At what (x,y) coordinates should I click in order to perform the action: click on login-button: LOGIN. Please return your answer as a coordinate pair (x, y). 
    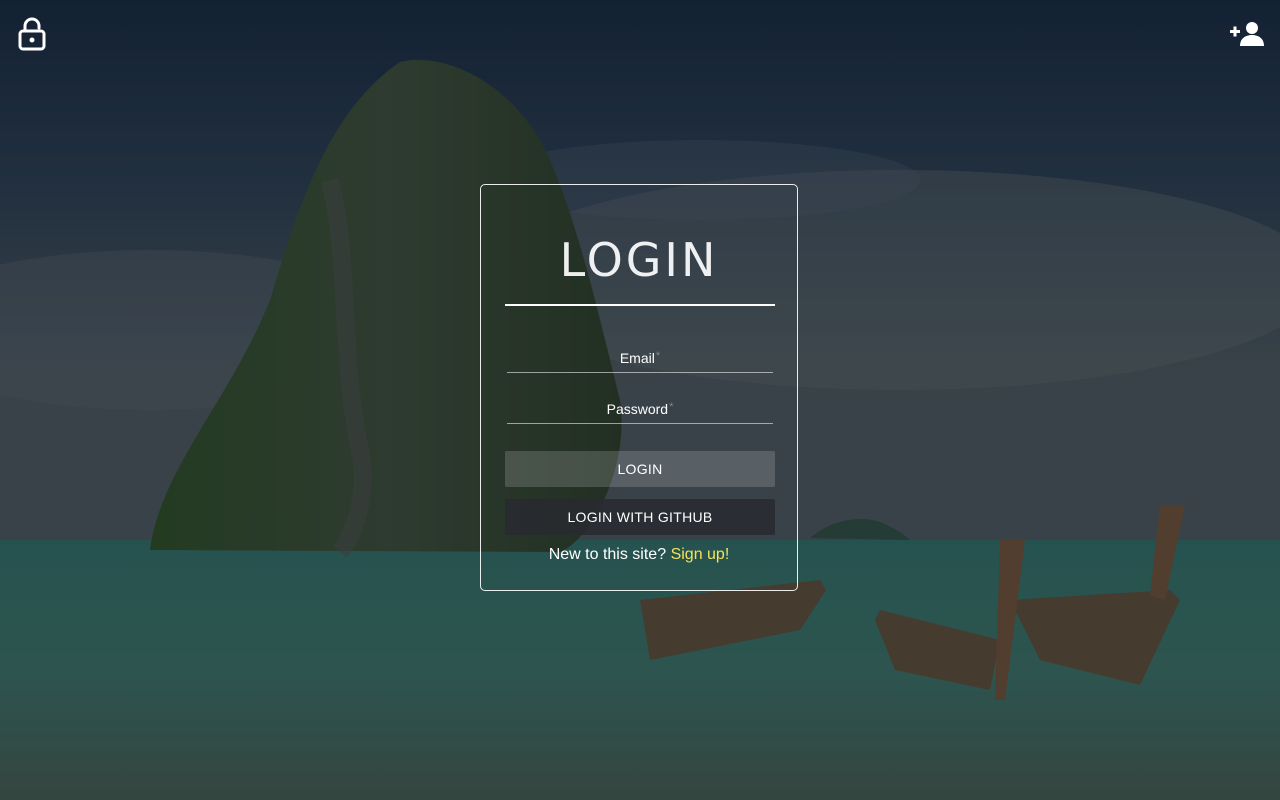
    Looking at the image, I should click on (640, 469).